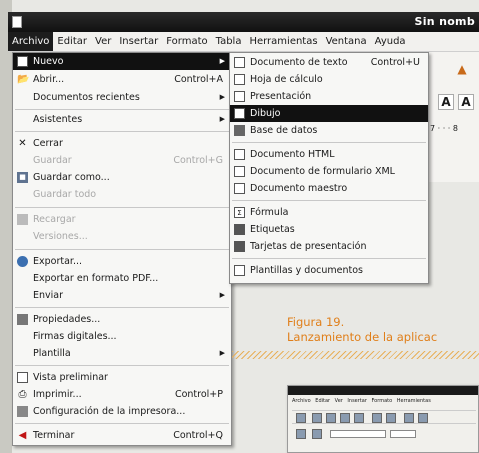 Image resolution: width=479 pixels, height=453 pixels. Describe the element at coordinates (31, 41) in the screenshot. I see `menu-archivo: Archivo` at that location.